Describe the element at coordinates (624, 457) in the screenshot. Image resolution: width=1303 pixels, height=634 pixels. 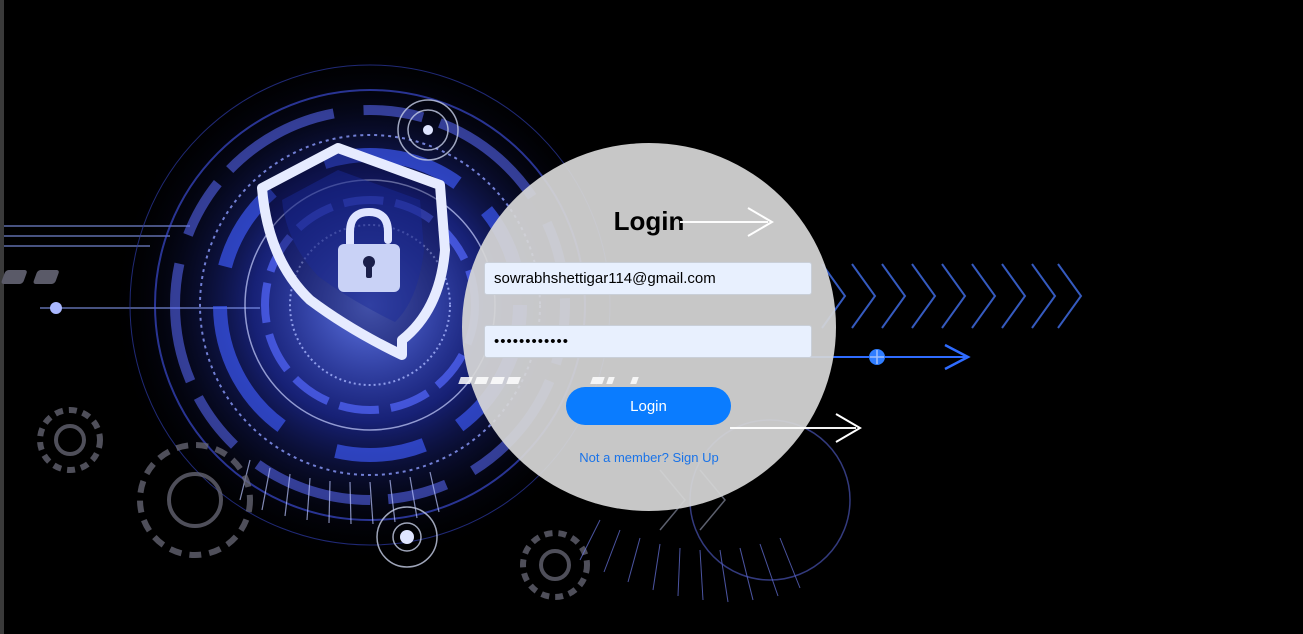
I see `signup-prefix-text: Not a member?` at that location.